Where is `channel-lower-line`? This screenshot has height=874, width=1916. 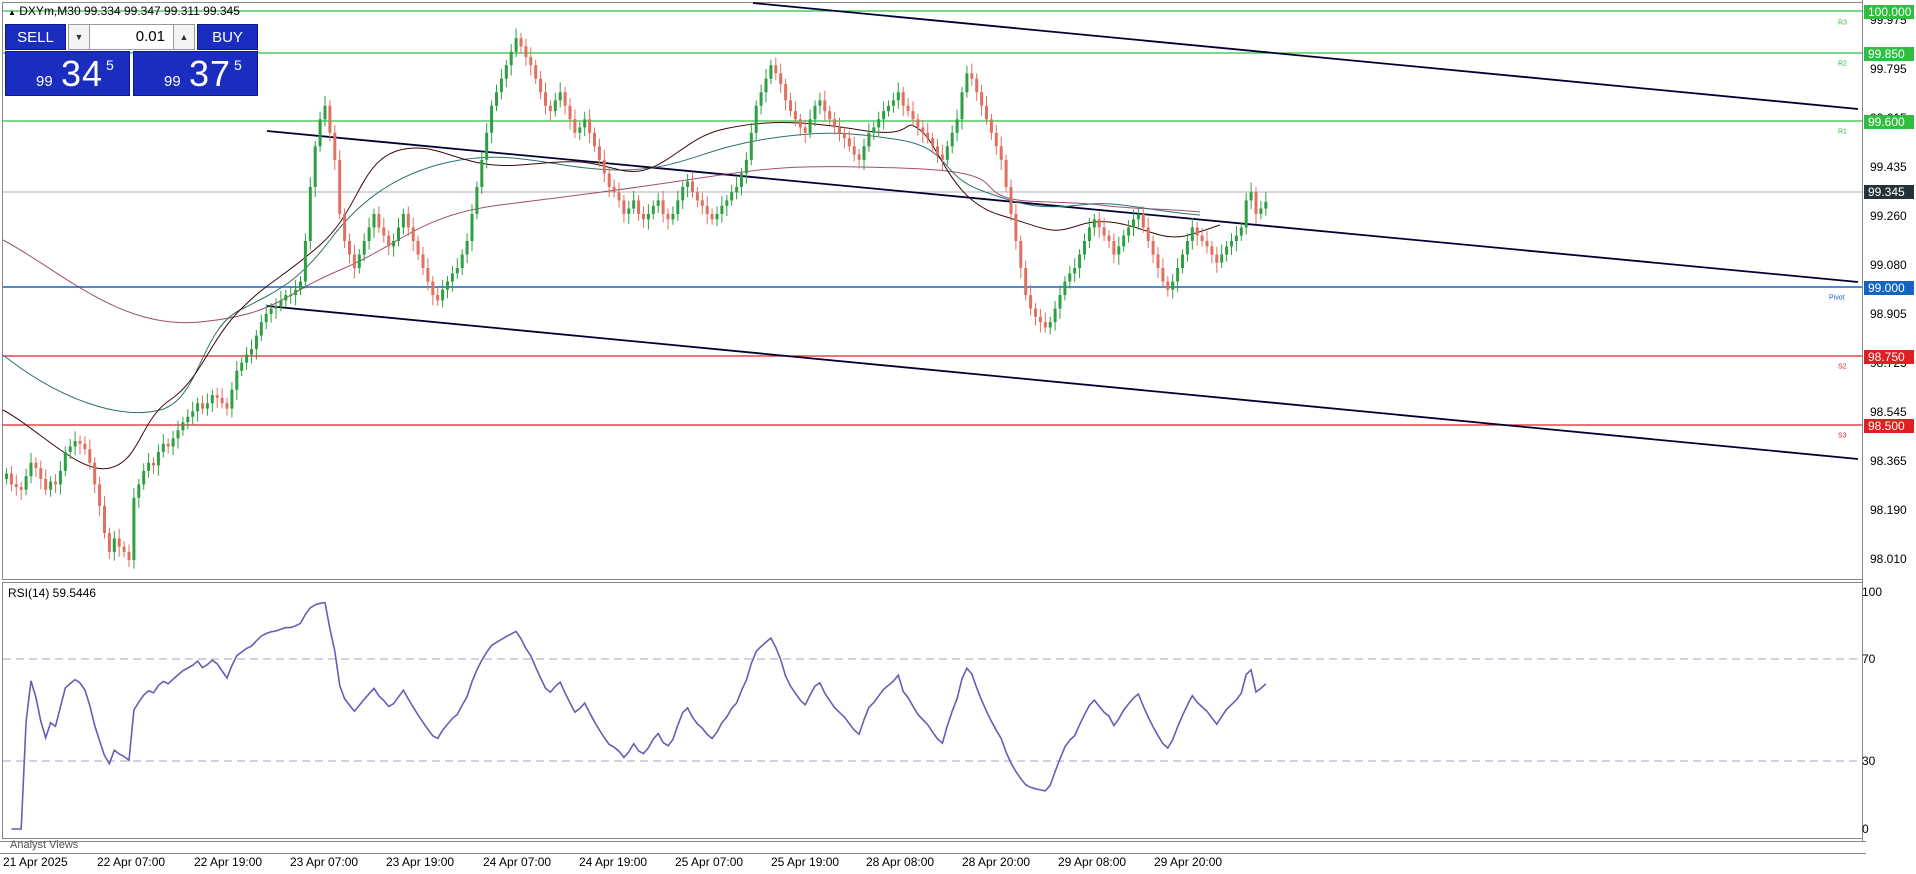
channel-lower-line is located at coordinates (1062, 382).